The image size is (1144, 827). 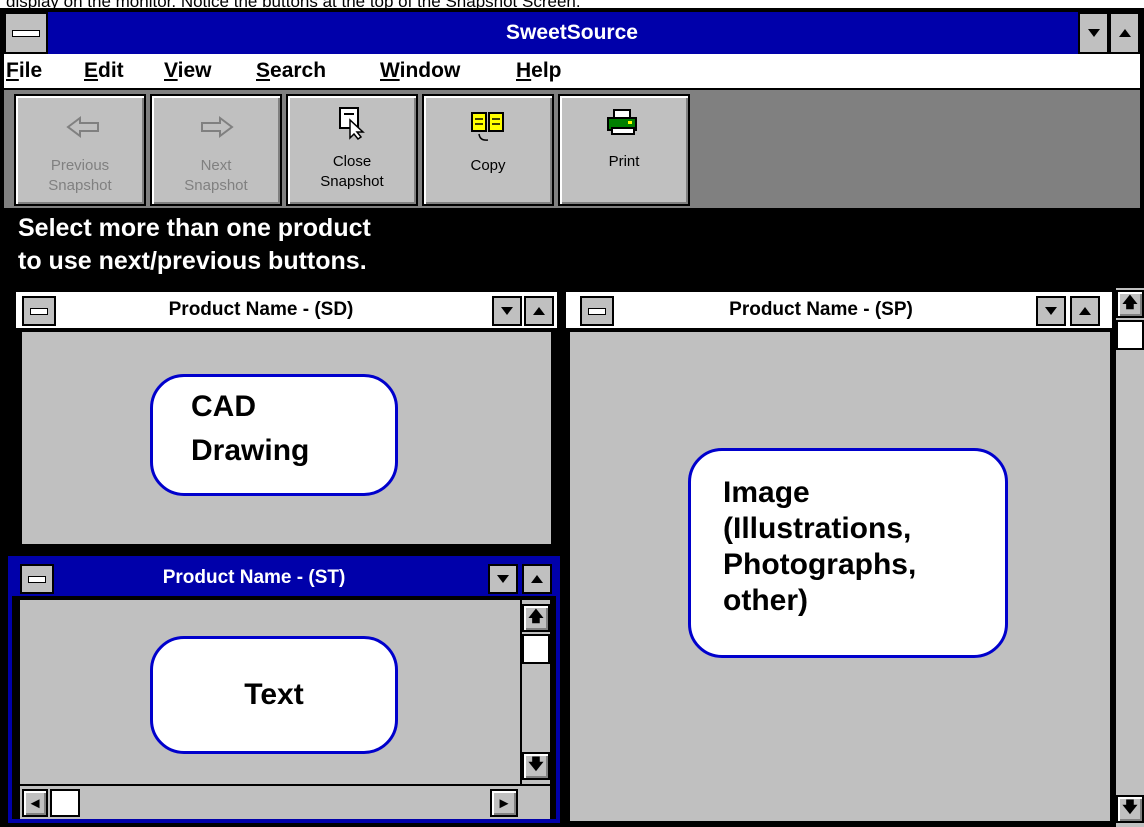 I want to click on st-vertical-scrollbar: 🡅 🡇, so click(x=535, y=692).